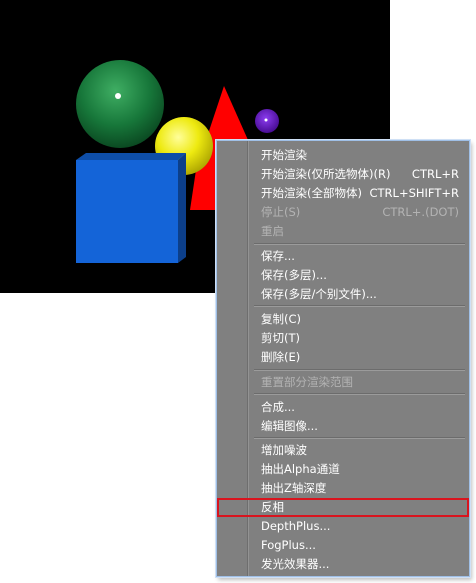  Describe the element at coordinates (120, 104) in the screenshot. I see `green-sphere` at that location.